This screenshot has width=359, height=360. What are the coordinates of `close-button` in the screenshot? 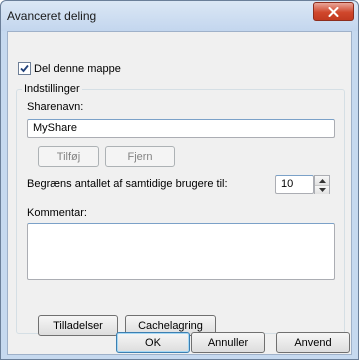 It's located at (333, 11).